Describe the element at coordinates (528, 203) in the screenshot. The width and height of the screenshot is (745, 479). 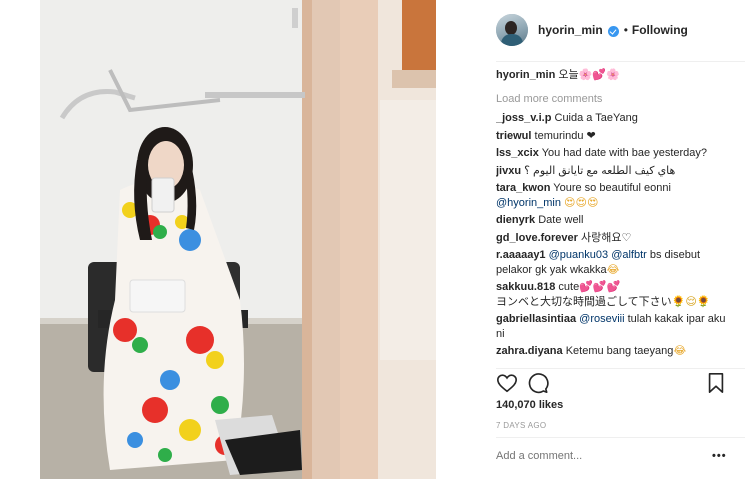
I see `comment-mention: @hyorin_min` at that location.